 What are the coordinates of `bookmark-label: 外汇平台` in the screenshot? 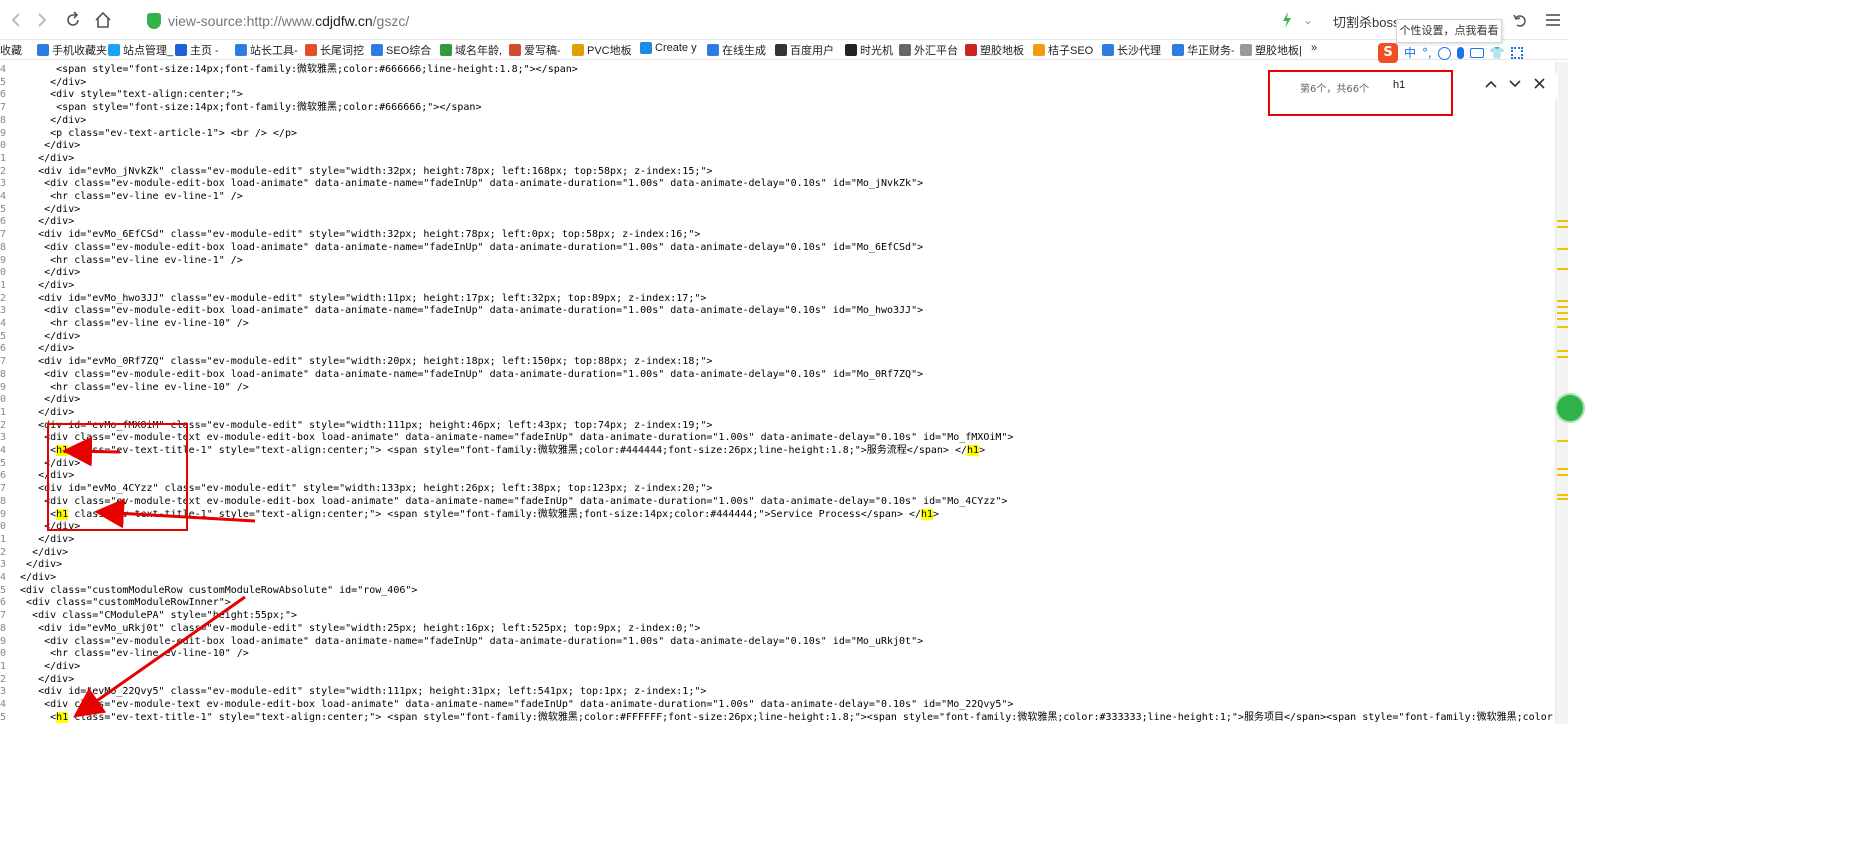 It's located at (936, 51).